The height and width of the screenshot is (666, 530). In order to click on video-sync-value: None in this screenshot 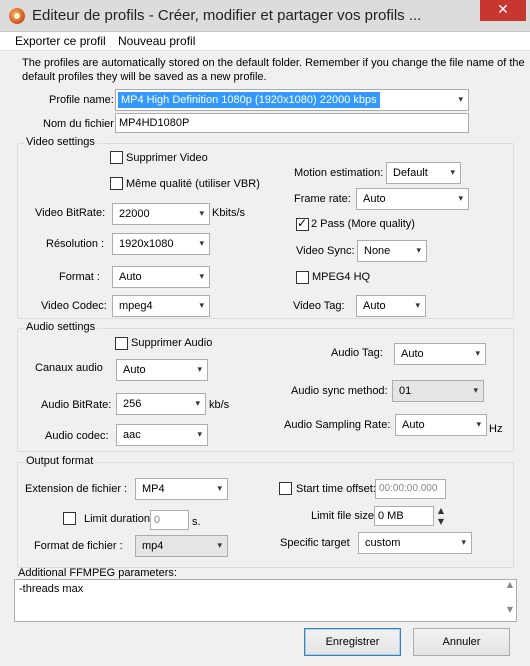, I will do `click(377, 251)`.